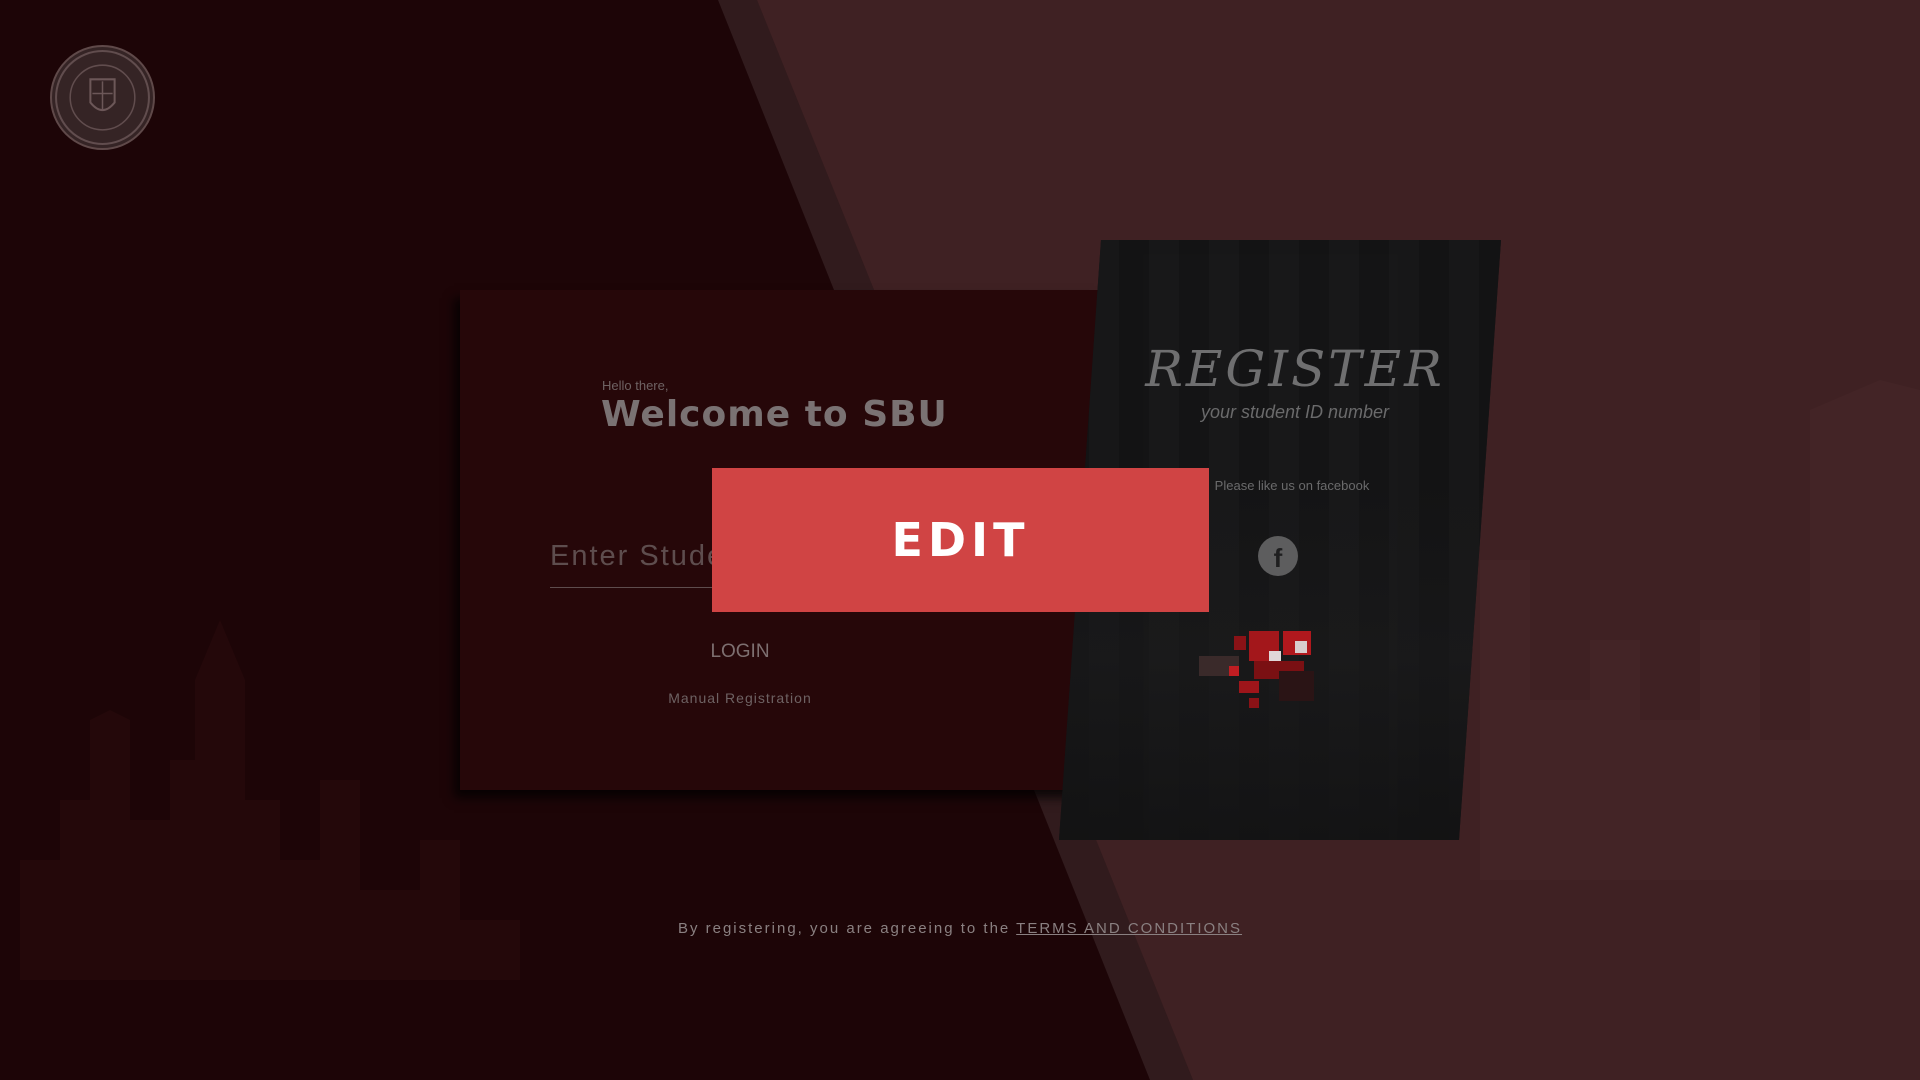 The image size is (1920, 1080). I want to click on terms-notice-text: By registering, you are agreeing to the, so click(847, 928).